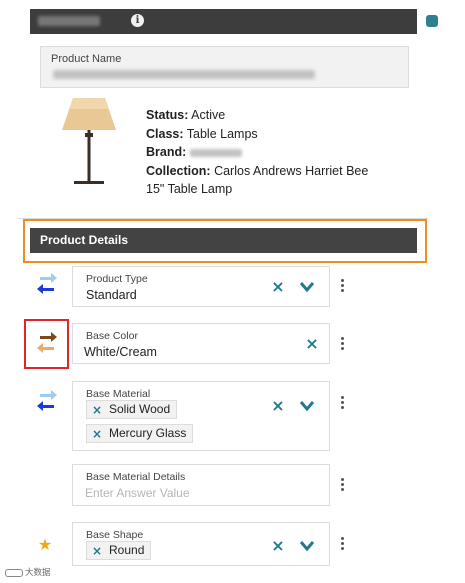  What do you see at coordinates (45, 544) in the screenshot?
I see `star-icon: ★` at bounding box center [45, 544].